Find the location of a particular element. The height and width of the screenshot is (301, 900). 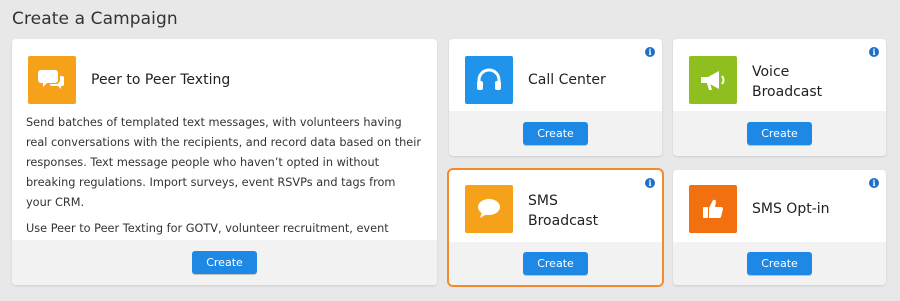

card-title: Voice Broadcast is located at coordinates (787, 82).